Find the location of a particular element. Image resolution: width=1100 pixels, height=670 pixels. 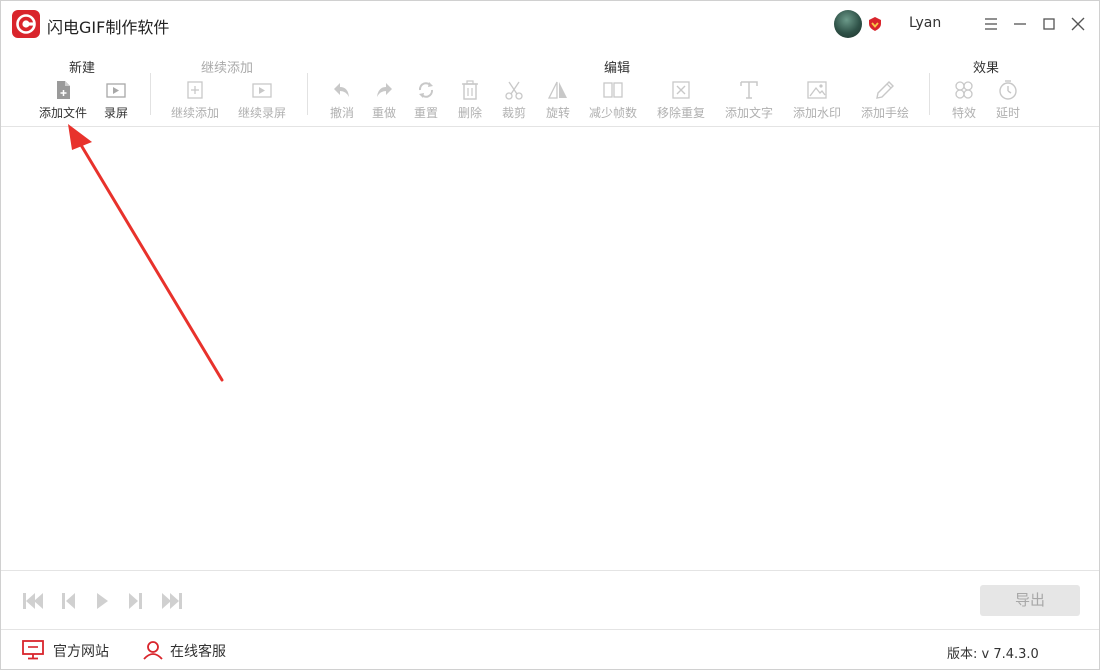

record-screen-icon is located at coordinates (116, 90).